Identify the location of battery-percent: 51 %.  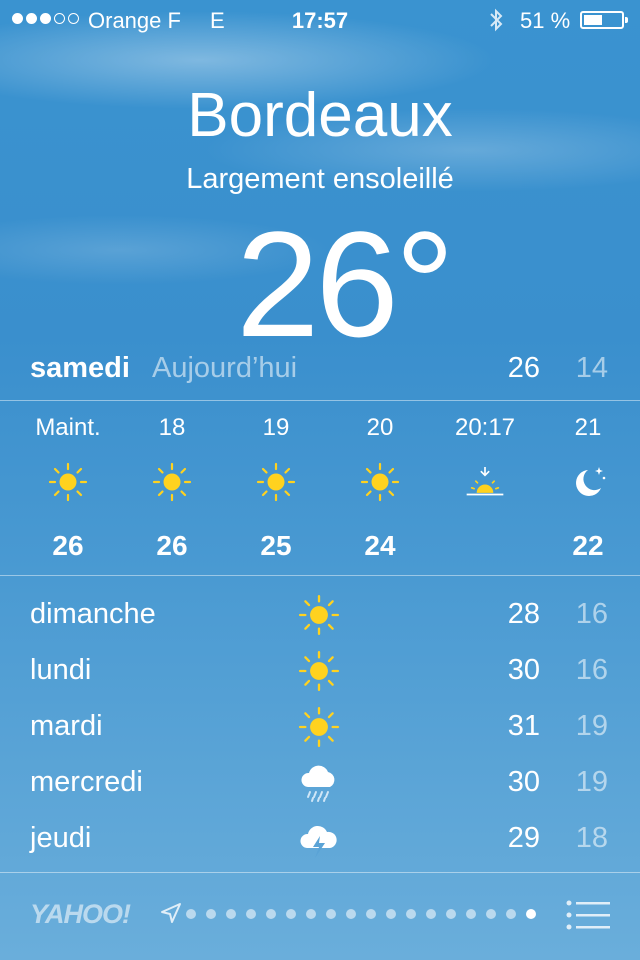
(545, 20).